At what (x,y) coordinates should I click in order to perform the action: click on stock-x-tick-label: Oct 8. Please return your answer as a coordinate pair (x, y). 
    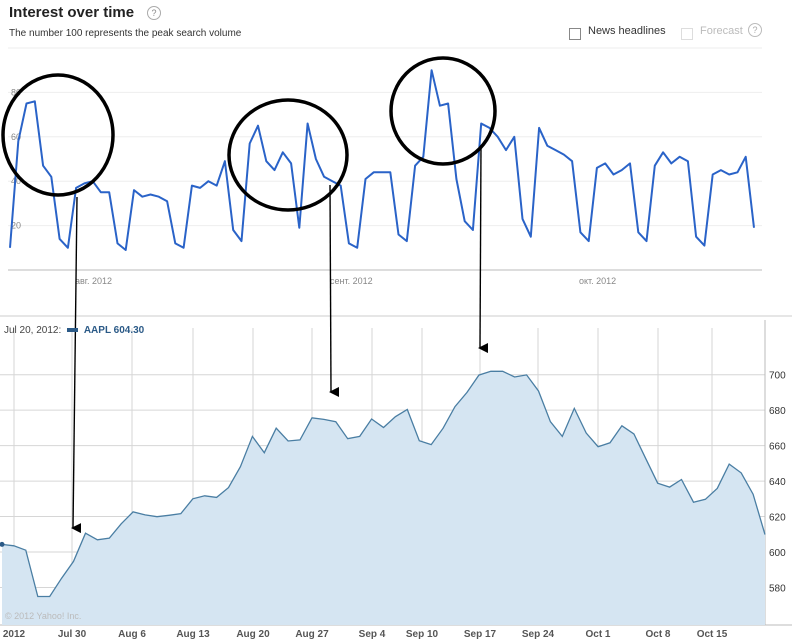
    Looking at the image, I should click on (657, 634).